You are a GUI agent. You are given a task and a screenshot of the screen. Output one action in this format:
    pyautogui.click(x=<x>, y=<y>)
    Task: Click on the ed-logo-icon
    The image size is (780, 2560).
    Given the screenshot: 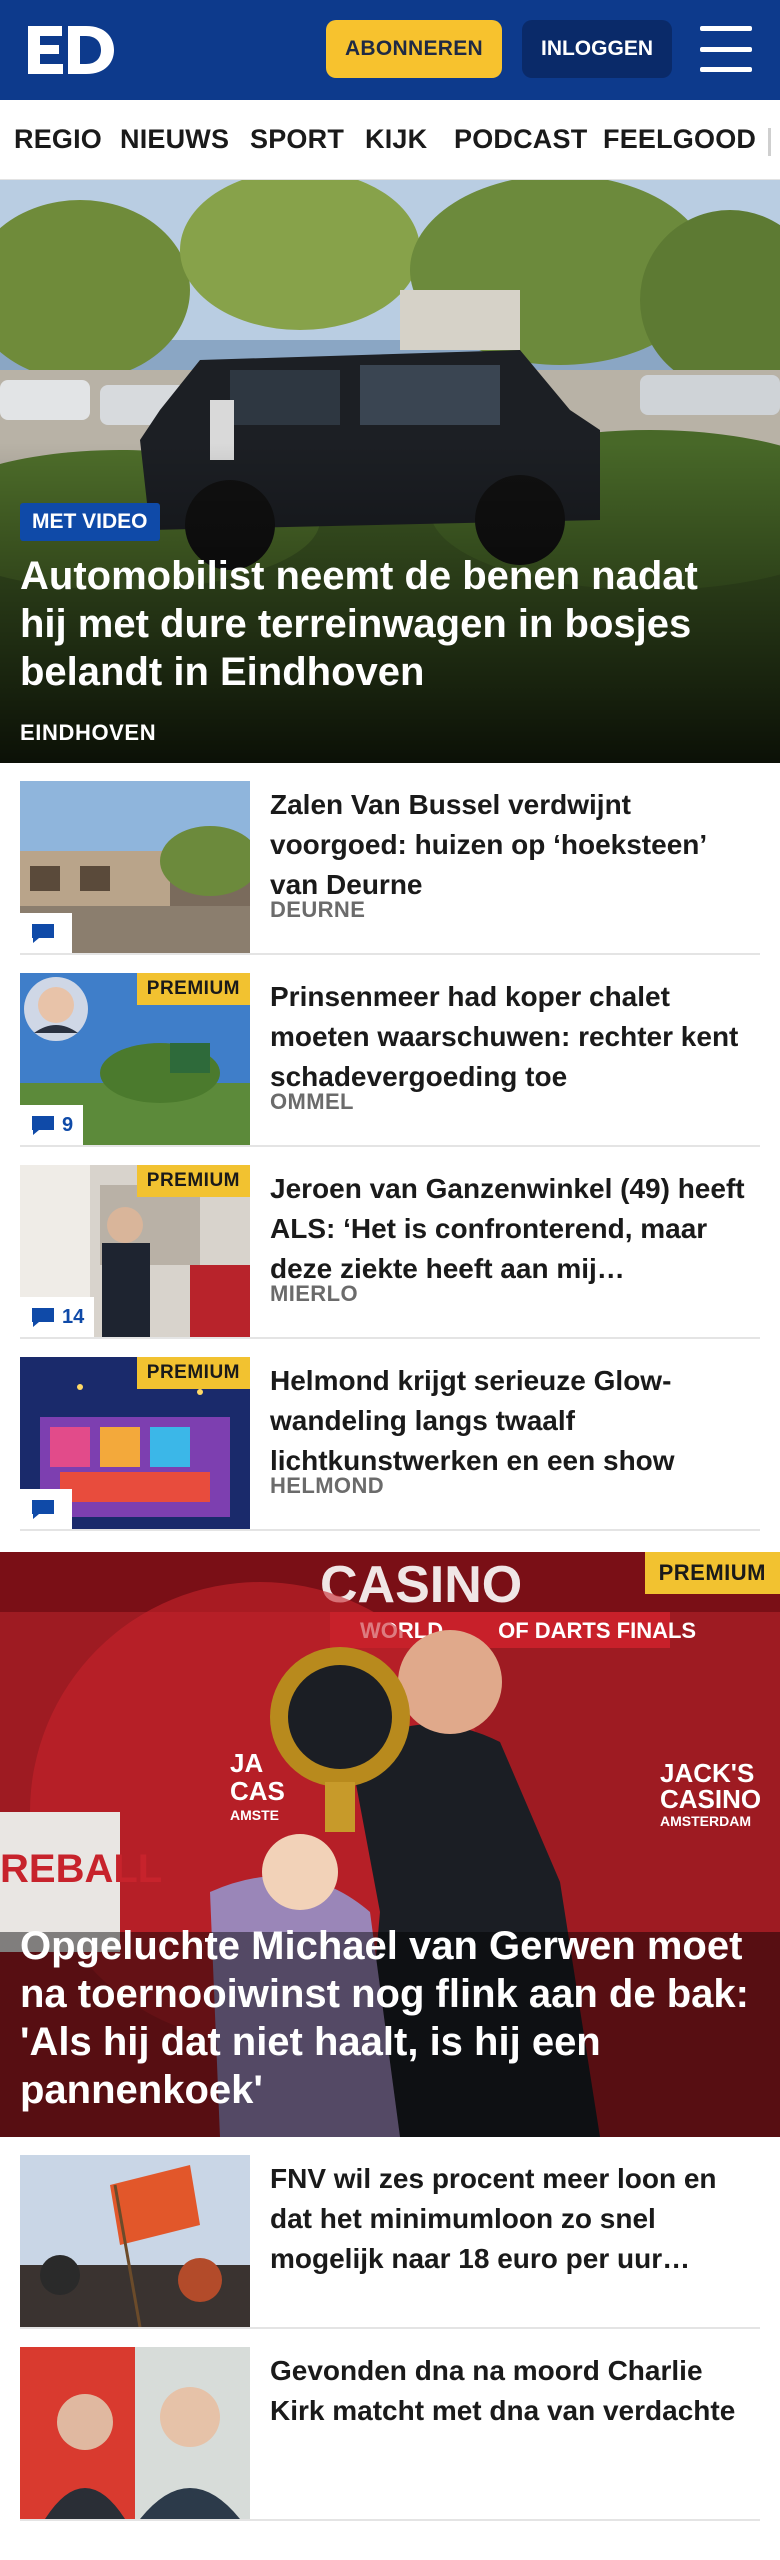 What is the action you would take?
    pyautogui.click(x=71, y=50)
    